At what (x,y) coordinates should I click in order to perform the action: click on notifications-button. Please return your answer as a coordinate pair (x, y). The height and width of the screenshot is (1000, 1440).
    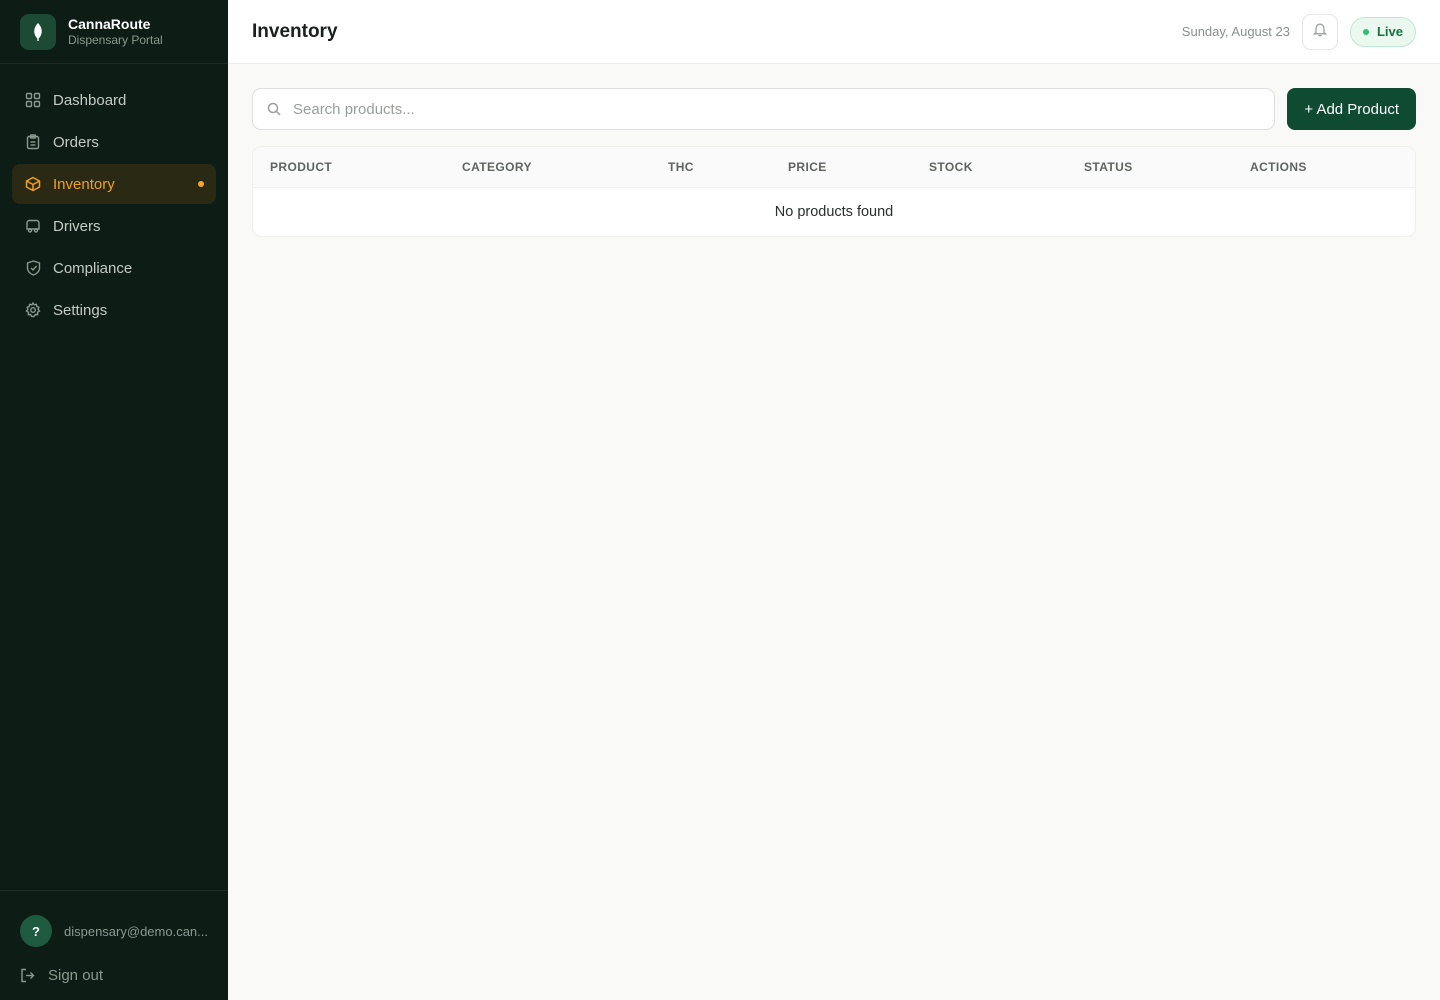
    Looking at the image, I should click on (1319, 31).